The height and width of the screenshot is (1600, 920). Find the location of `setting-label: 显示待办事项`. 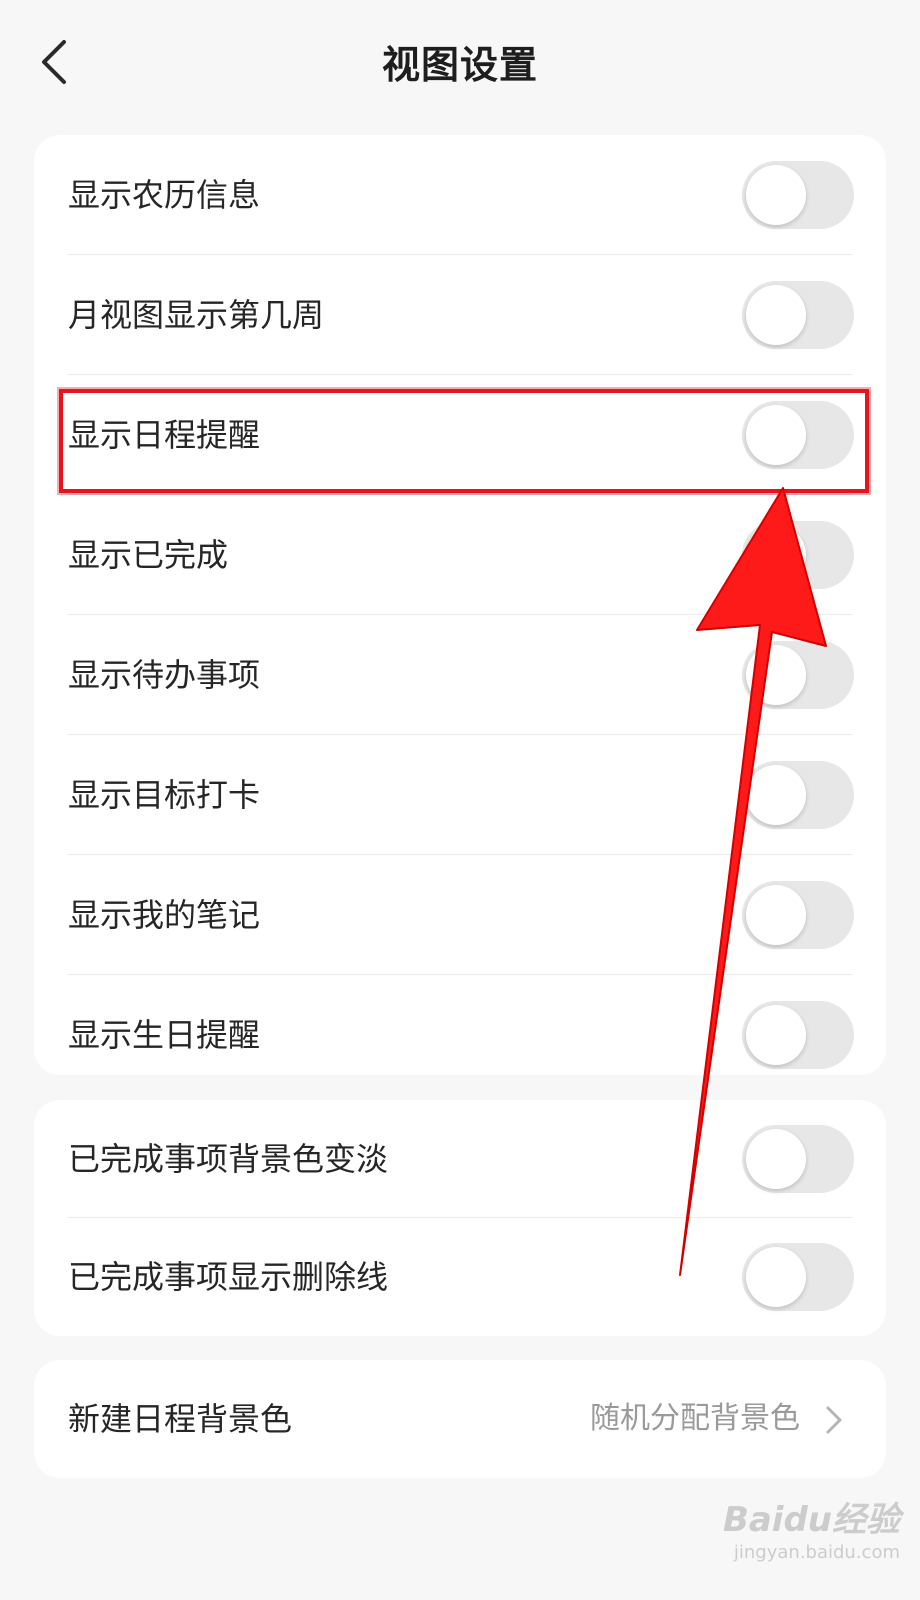

setting-label: 显示待办事项 is located at coordinates (164, 675).